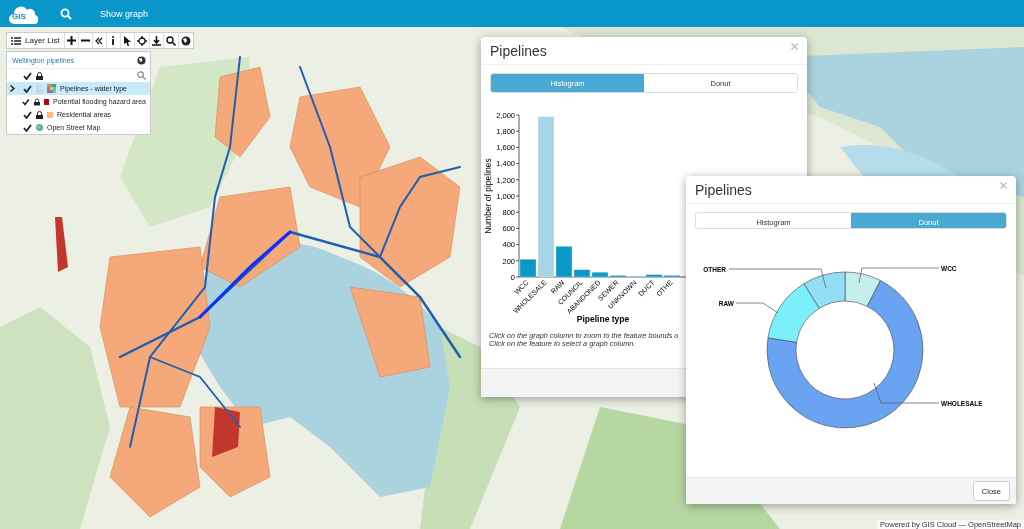 The height and width of the screenshot is (529, 1024). I want to click on plus-icon, so click(71, 40).